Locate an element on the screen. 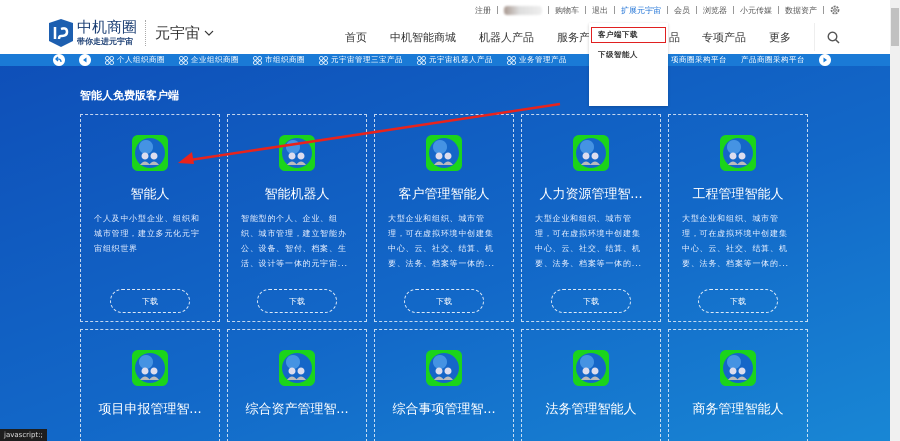 This screenshot has width=900, height=441. search-button is located at coordinates (827, 37).